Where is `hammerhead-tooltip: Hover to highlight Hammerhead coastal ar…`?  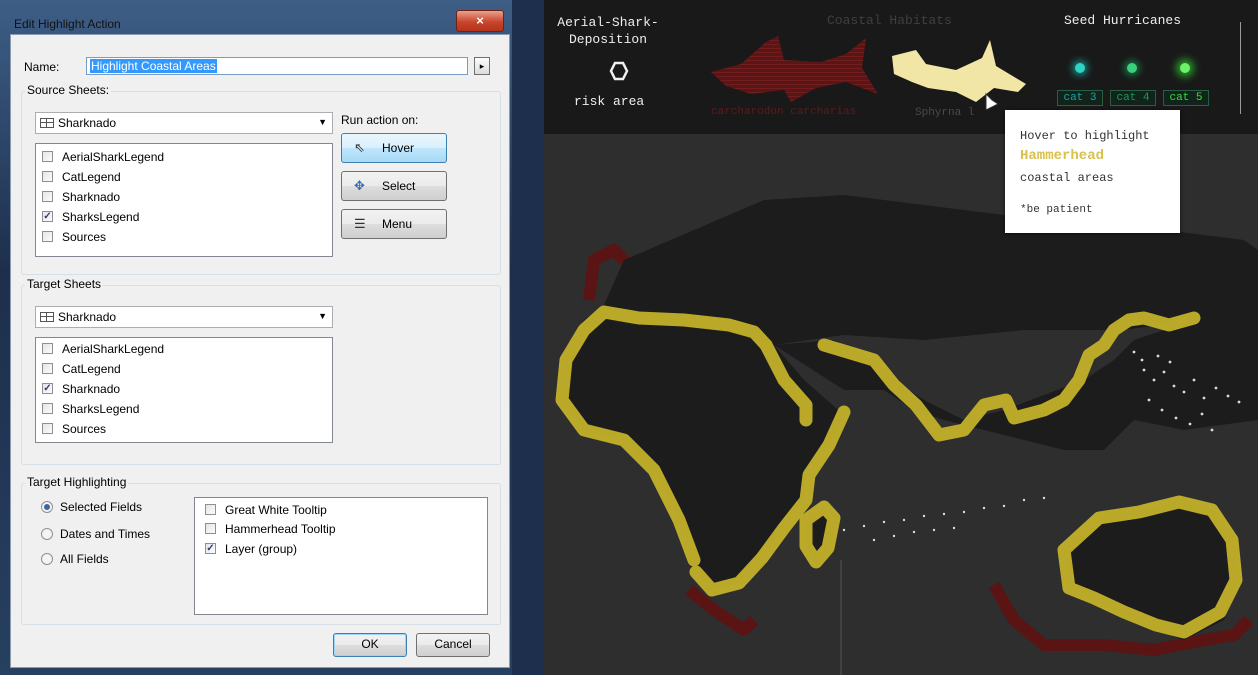
hammerhead-tooltip: Hover to highlight Hammerhead coastal ar… is located at coordinates (1092, 171).